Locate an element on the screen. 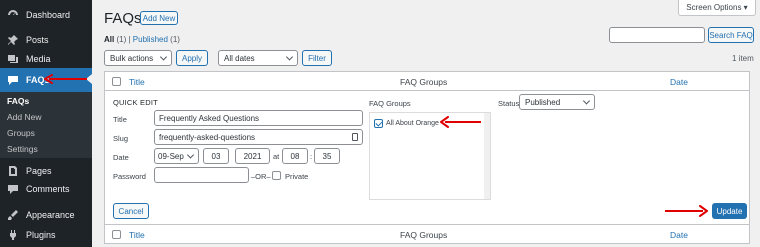 Image resolution: width=760 pixels, height=247 pixels. group-checkbox-all-about-orange is located at coordinates (378, 123).